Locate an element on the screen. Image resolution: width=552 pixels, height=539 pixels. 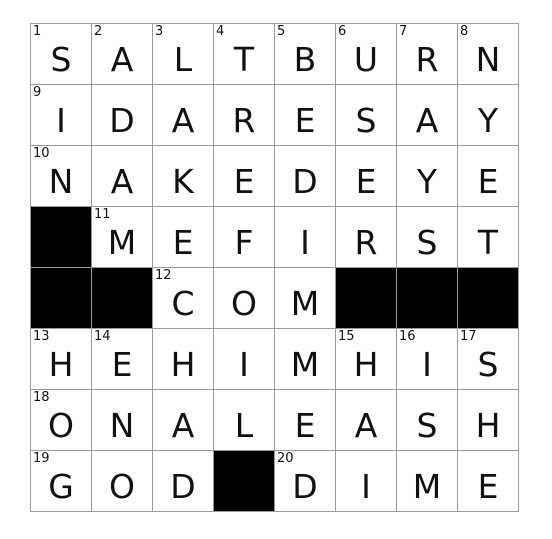
cell-letter: M is located at coordinates (305, 303).